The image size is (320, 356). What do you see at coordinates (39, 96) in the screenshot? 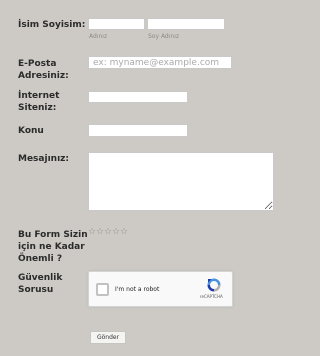
I see `website-label-line1: İnternet` at bounding box center [39, 96].